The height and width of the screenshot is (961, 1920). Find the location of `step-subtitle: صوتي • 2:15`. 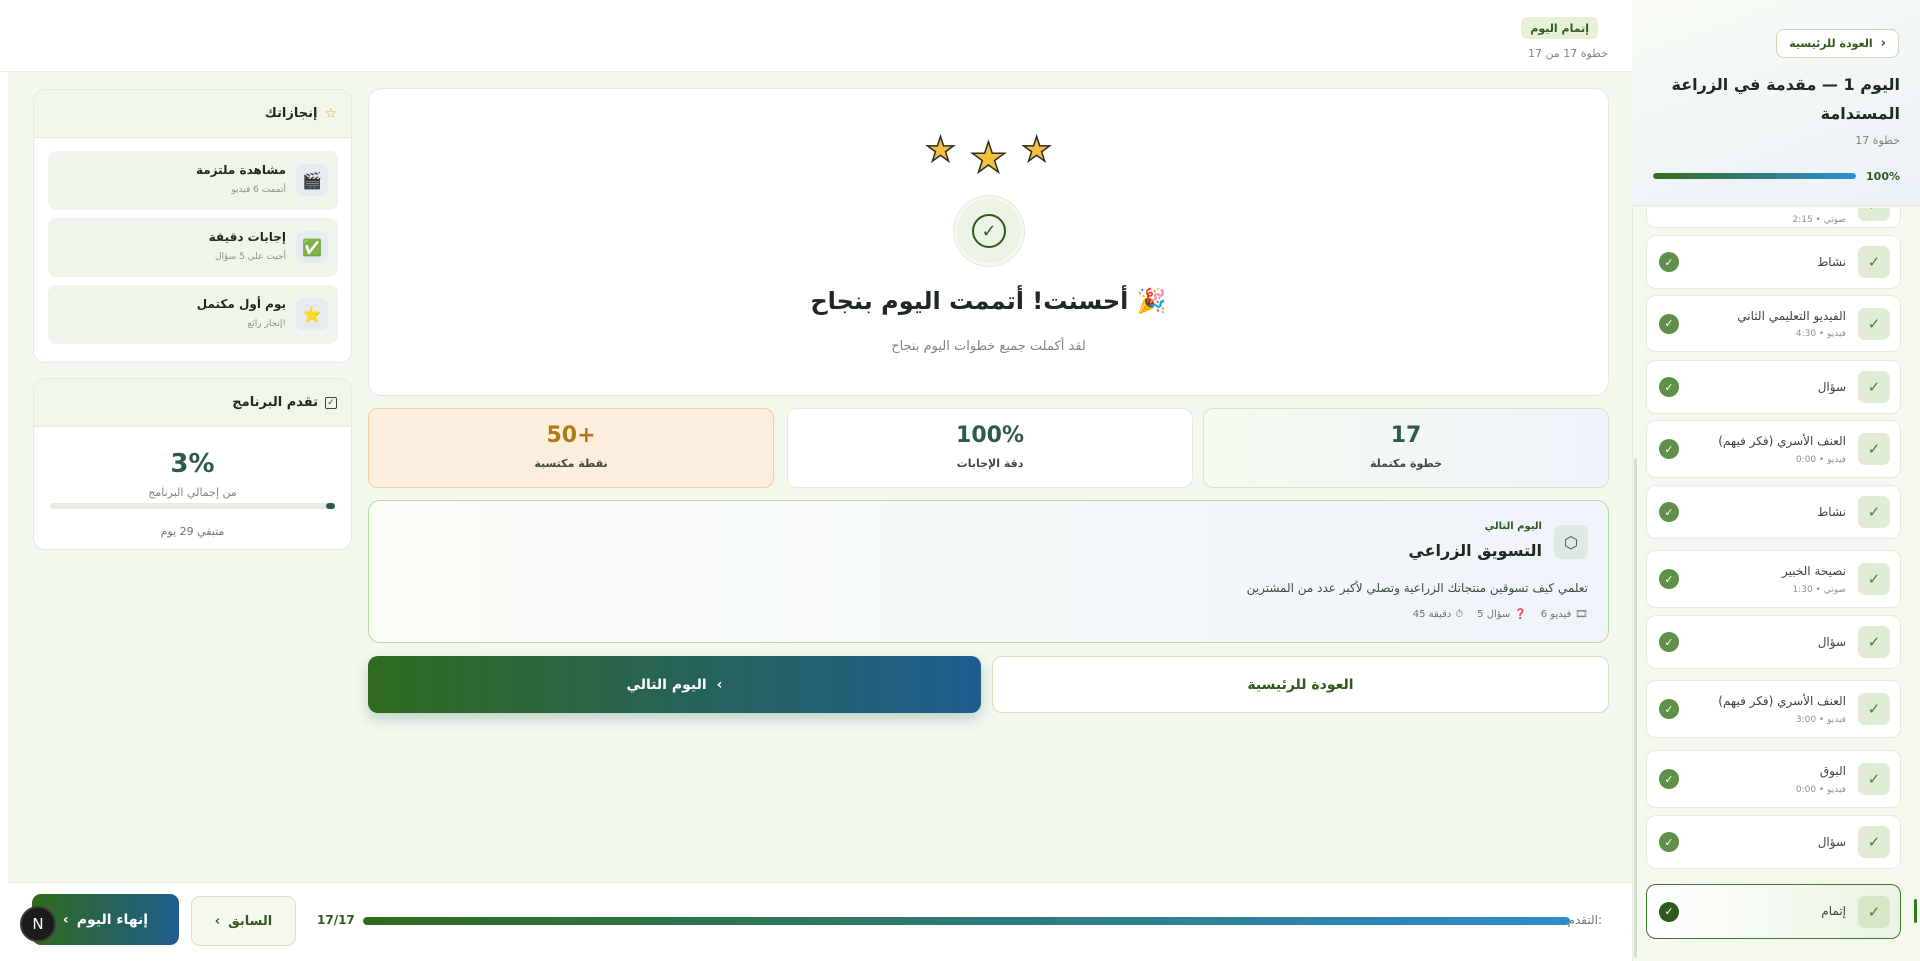

step-subtitle: صوتي • 2:15 is located at coordinates (1819, 220).